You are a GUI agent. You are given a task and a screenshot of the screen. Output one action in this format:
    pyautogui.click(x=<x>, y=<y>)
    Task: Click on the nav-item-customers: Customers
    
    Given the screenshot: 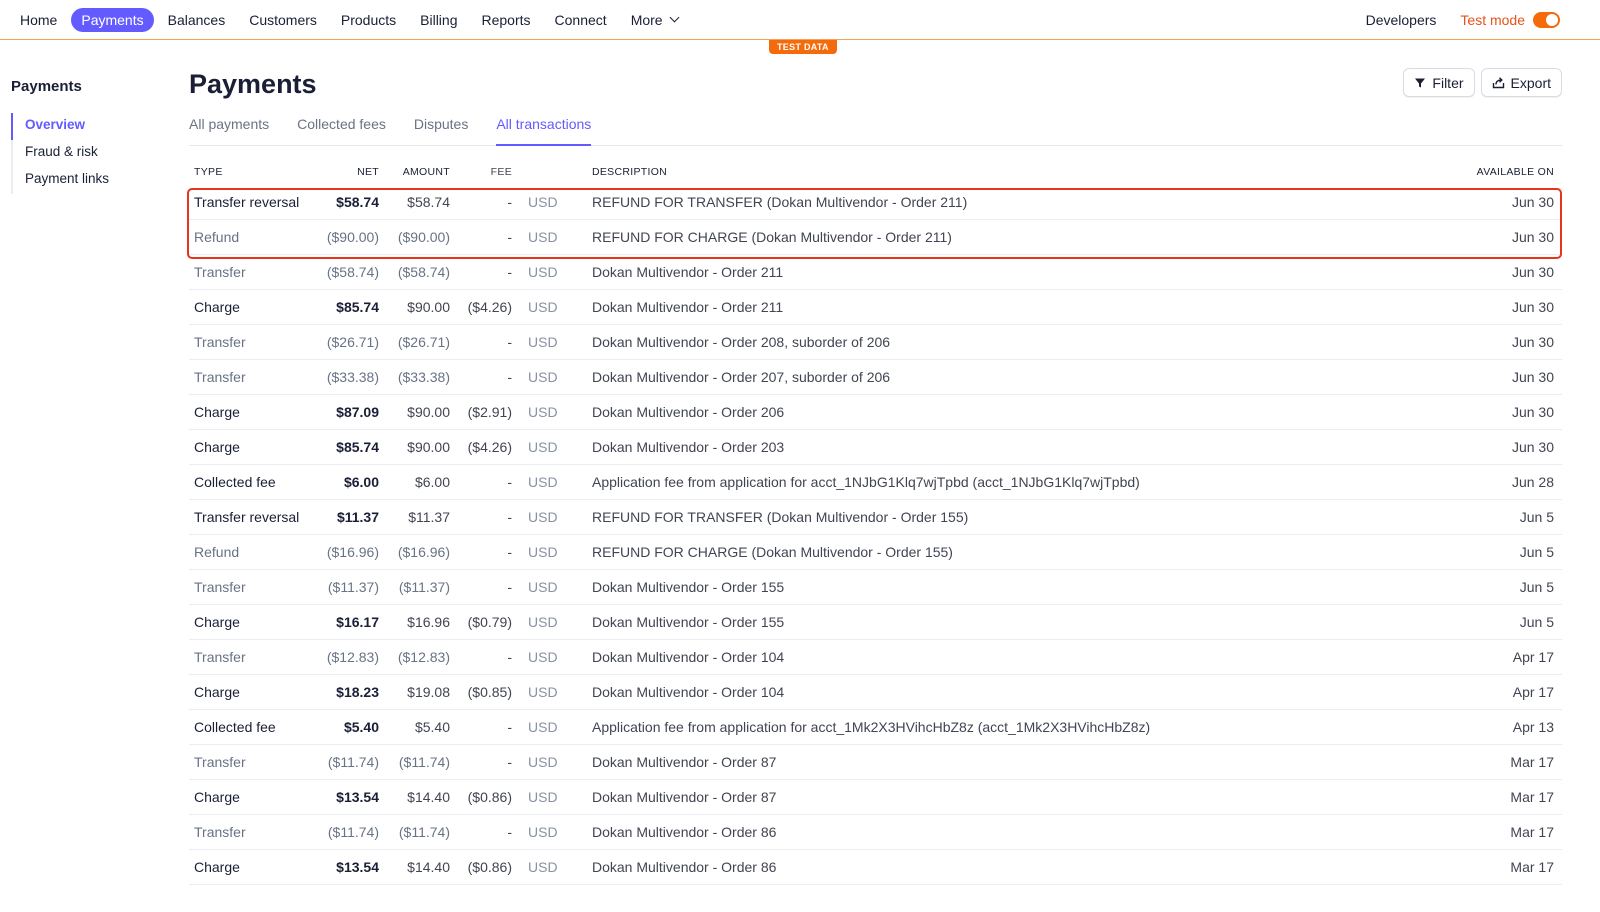 What is the action you would take?
    pyautogui.click(x=283, y=20)
    